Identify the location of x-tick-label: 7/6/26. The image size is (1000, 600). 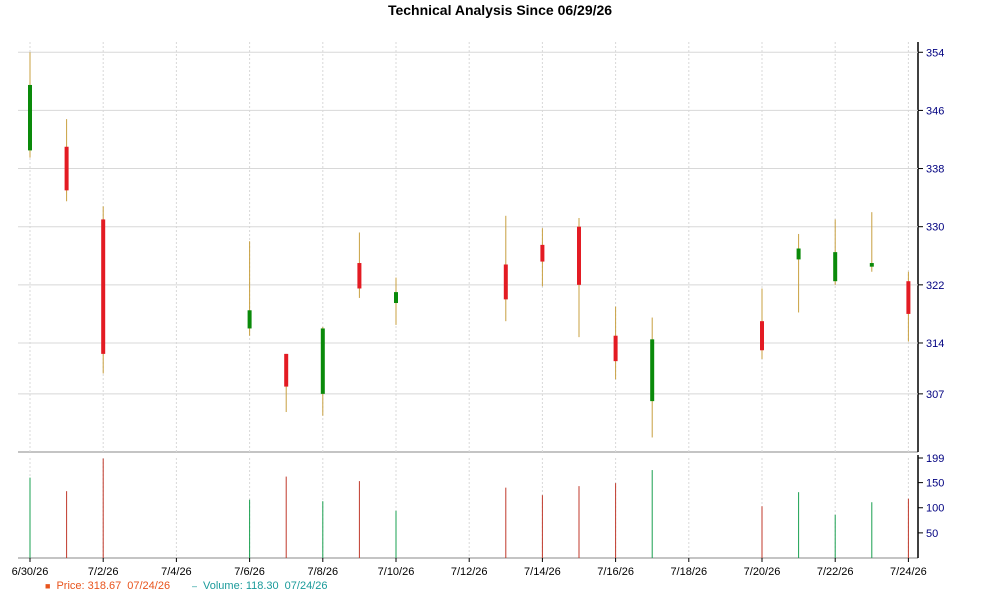
(249, 572).